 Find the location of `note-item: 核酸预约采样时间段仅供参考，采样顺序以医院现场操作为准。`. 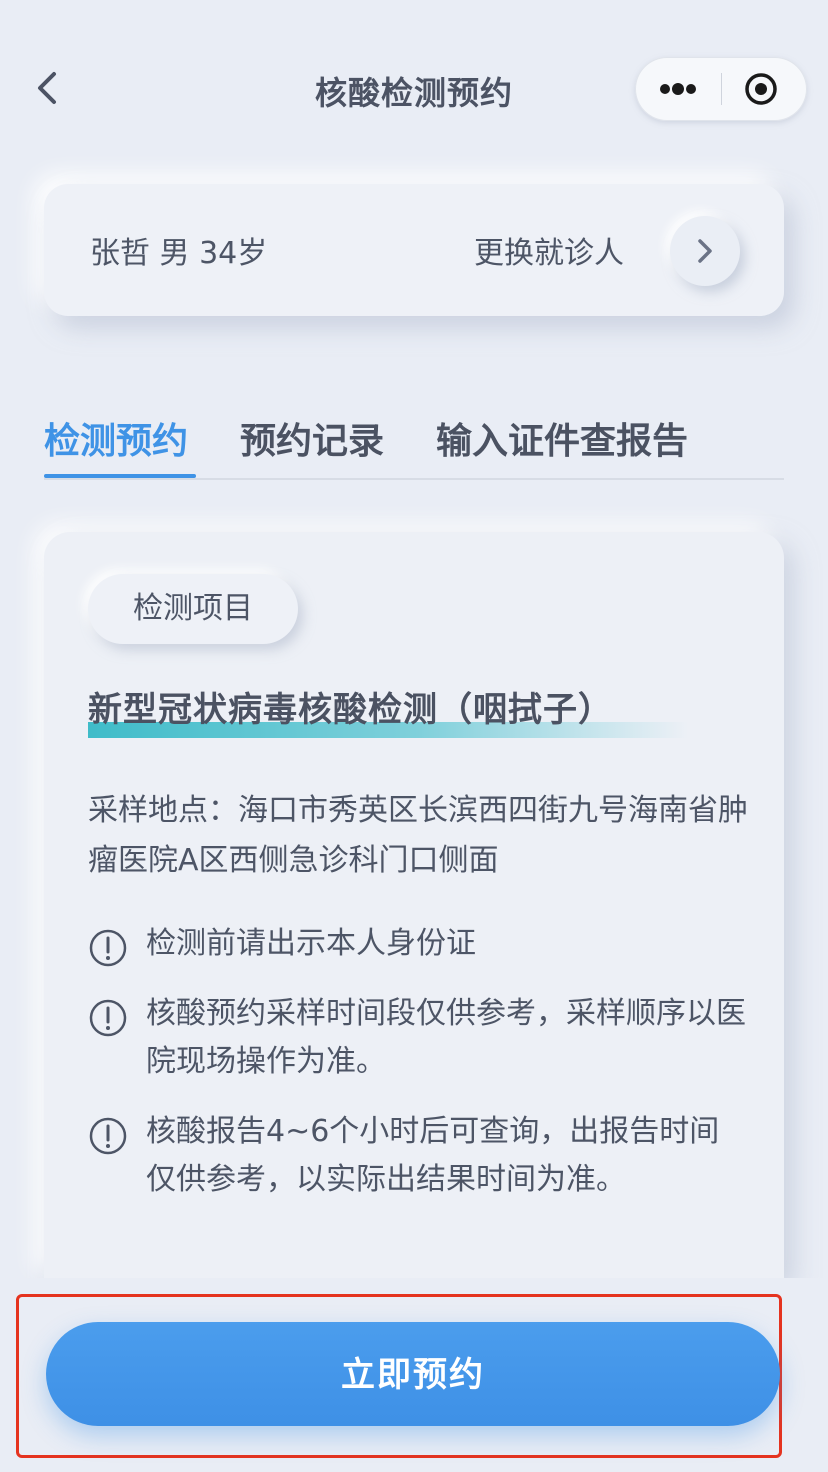

note-item: 核酸预约采样时间段仅供参考，采样顺序以医院现场操作为准。 is located at coordinates (418, 1038).